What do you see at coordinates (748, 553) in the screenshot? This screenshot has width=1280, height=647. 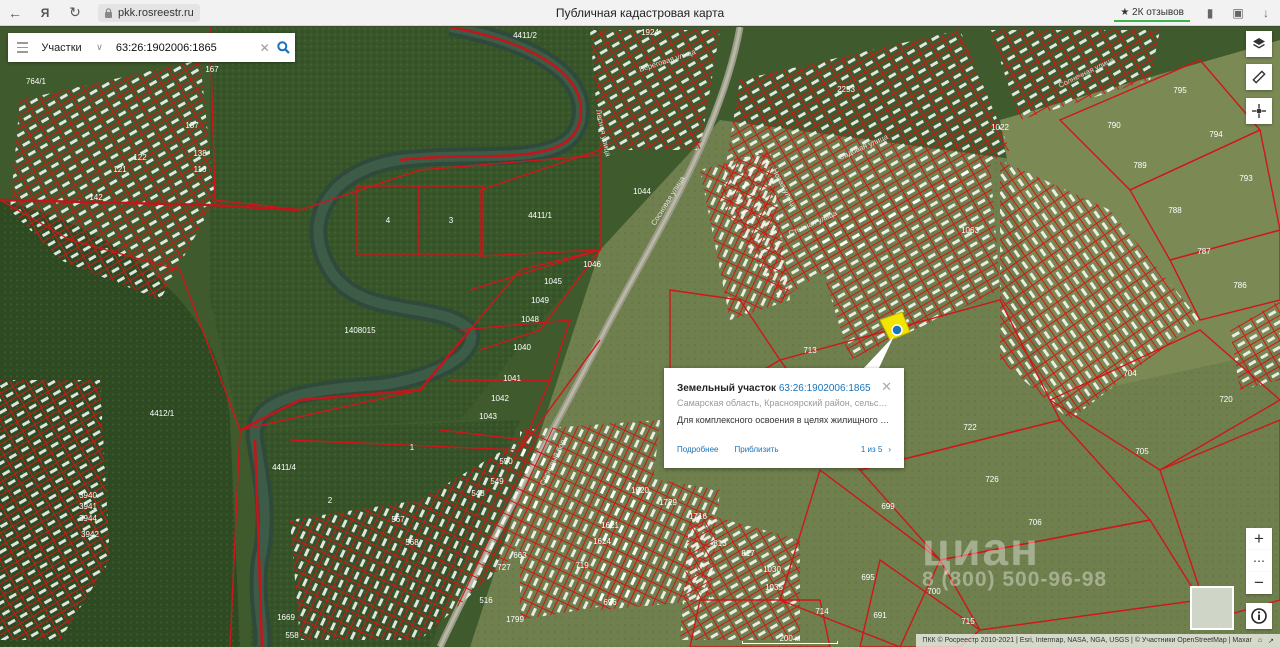 I see `parcel-label: 817` at bounding box center [748, 553].